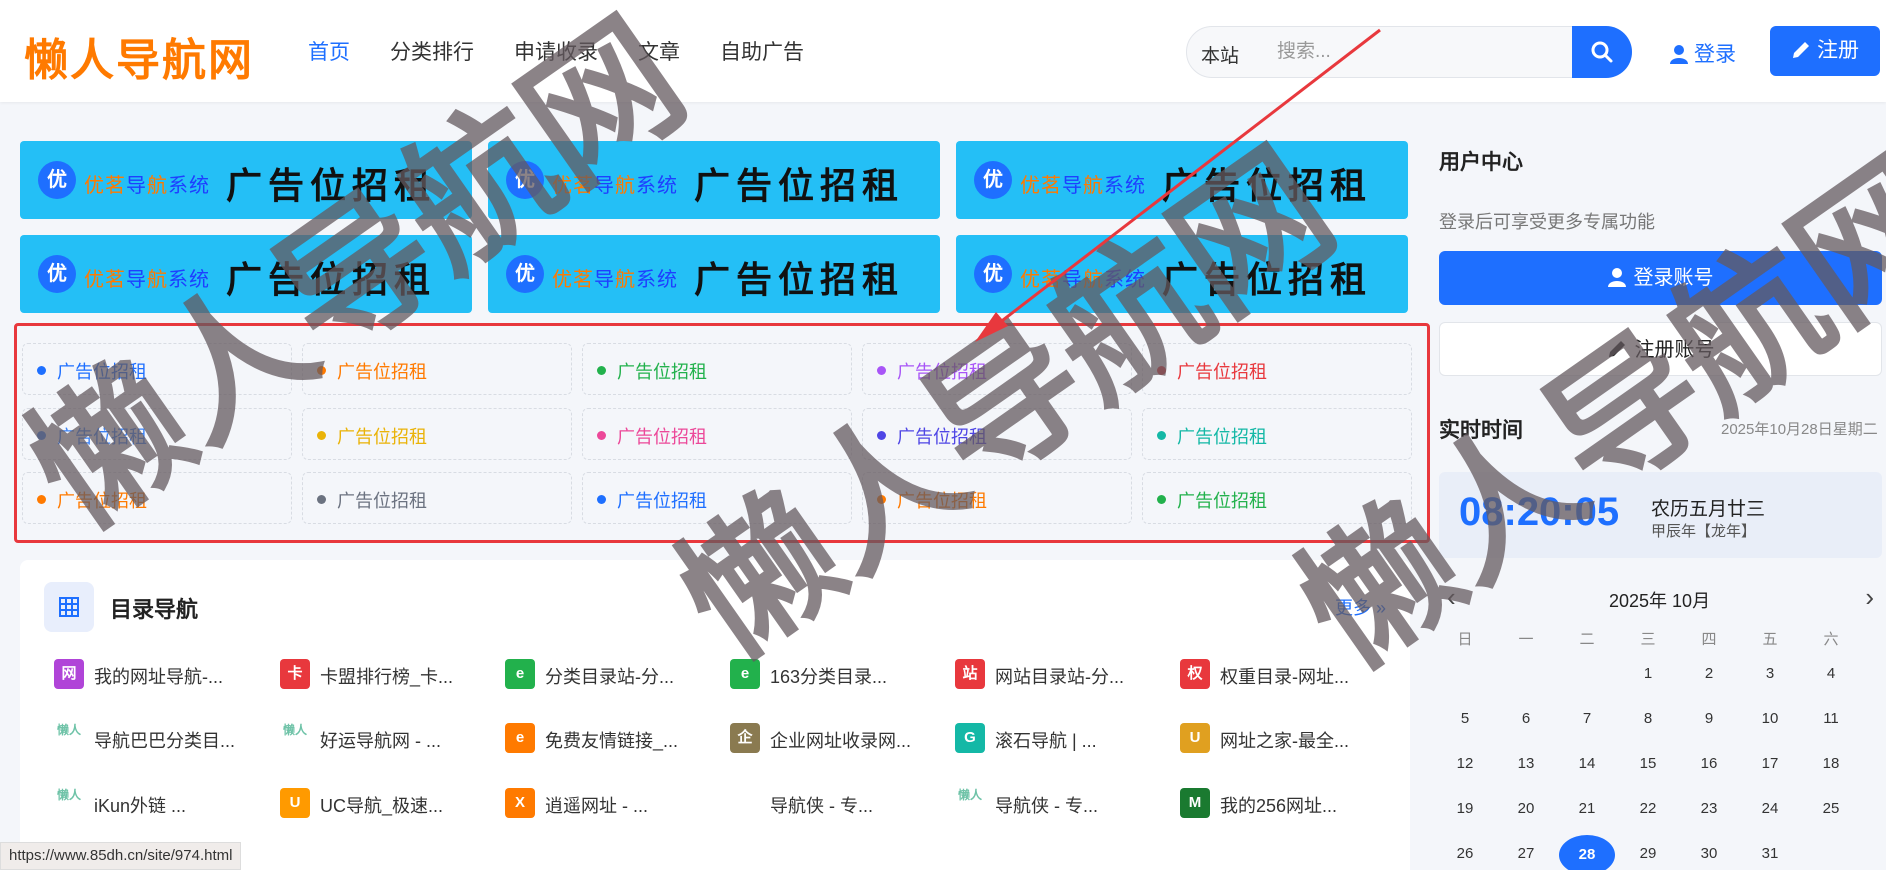 The image size is (1886, 870). I want to click on nav-articles: 文章, so click(659, 51).